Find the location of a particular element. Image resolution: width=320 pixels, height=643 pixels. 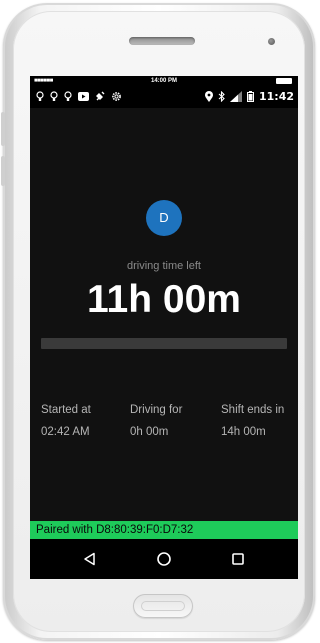

front-camera is located at coordinates (271, 41).